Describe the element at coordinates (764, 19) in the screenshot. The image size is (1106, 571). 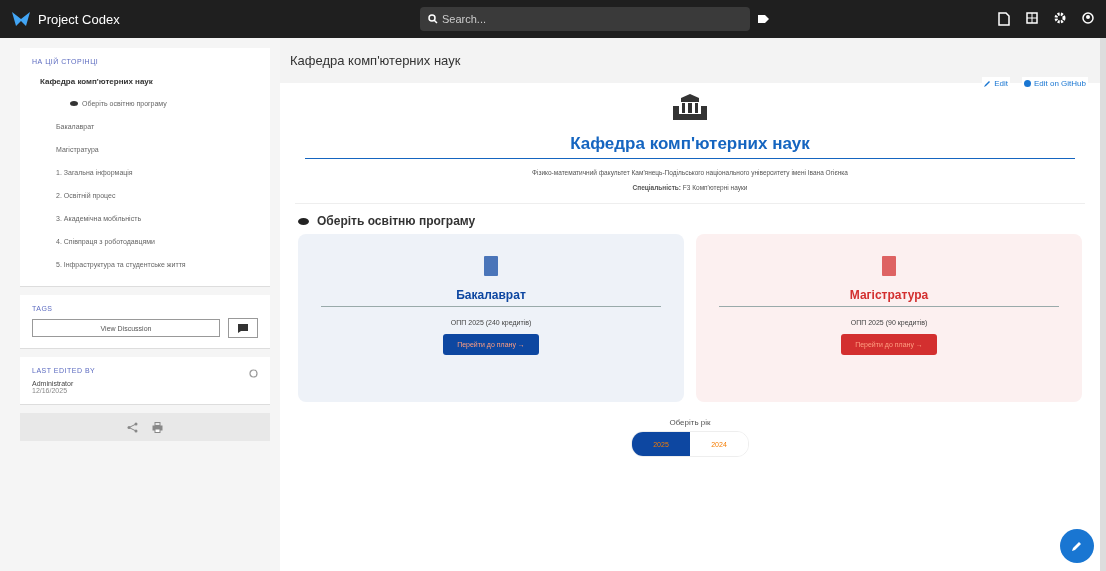
I see `tag-icon` at that location.